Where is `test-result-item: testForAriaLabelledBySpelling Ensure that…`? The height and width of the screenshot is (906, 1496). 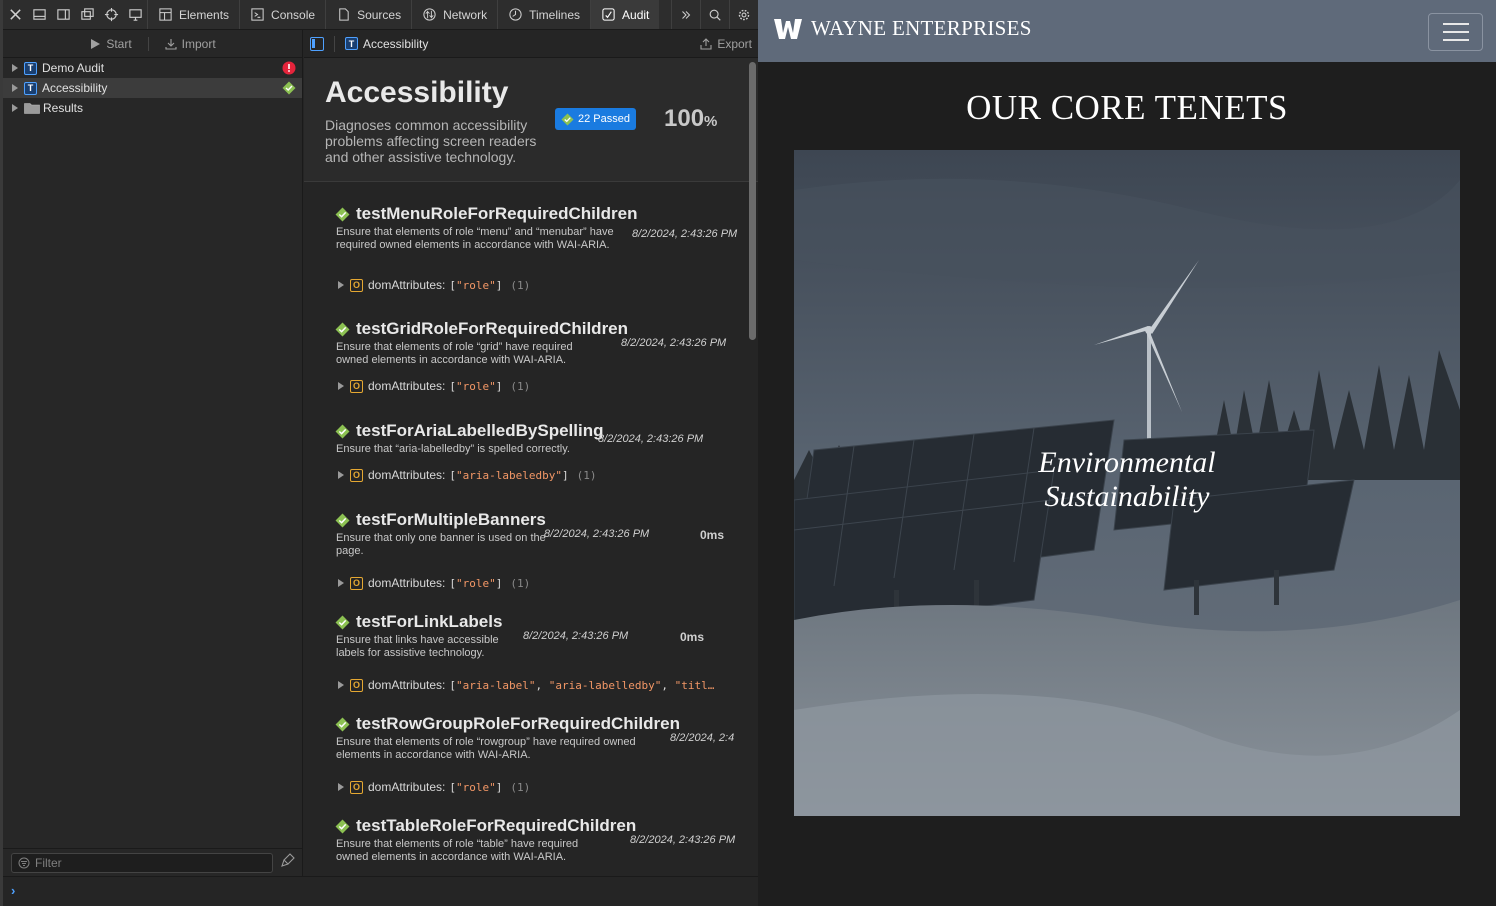 test-result-item: testForAriaLabelledBySpelling Ensure that… is located at coordinates (540, 451).